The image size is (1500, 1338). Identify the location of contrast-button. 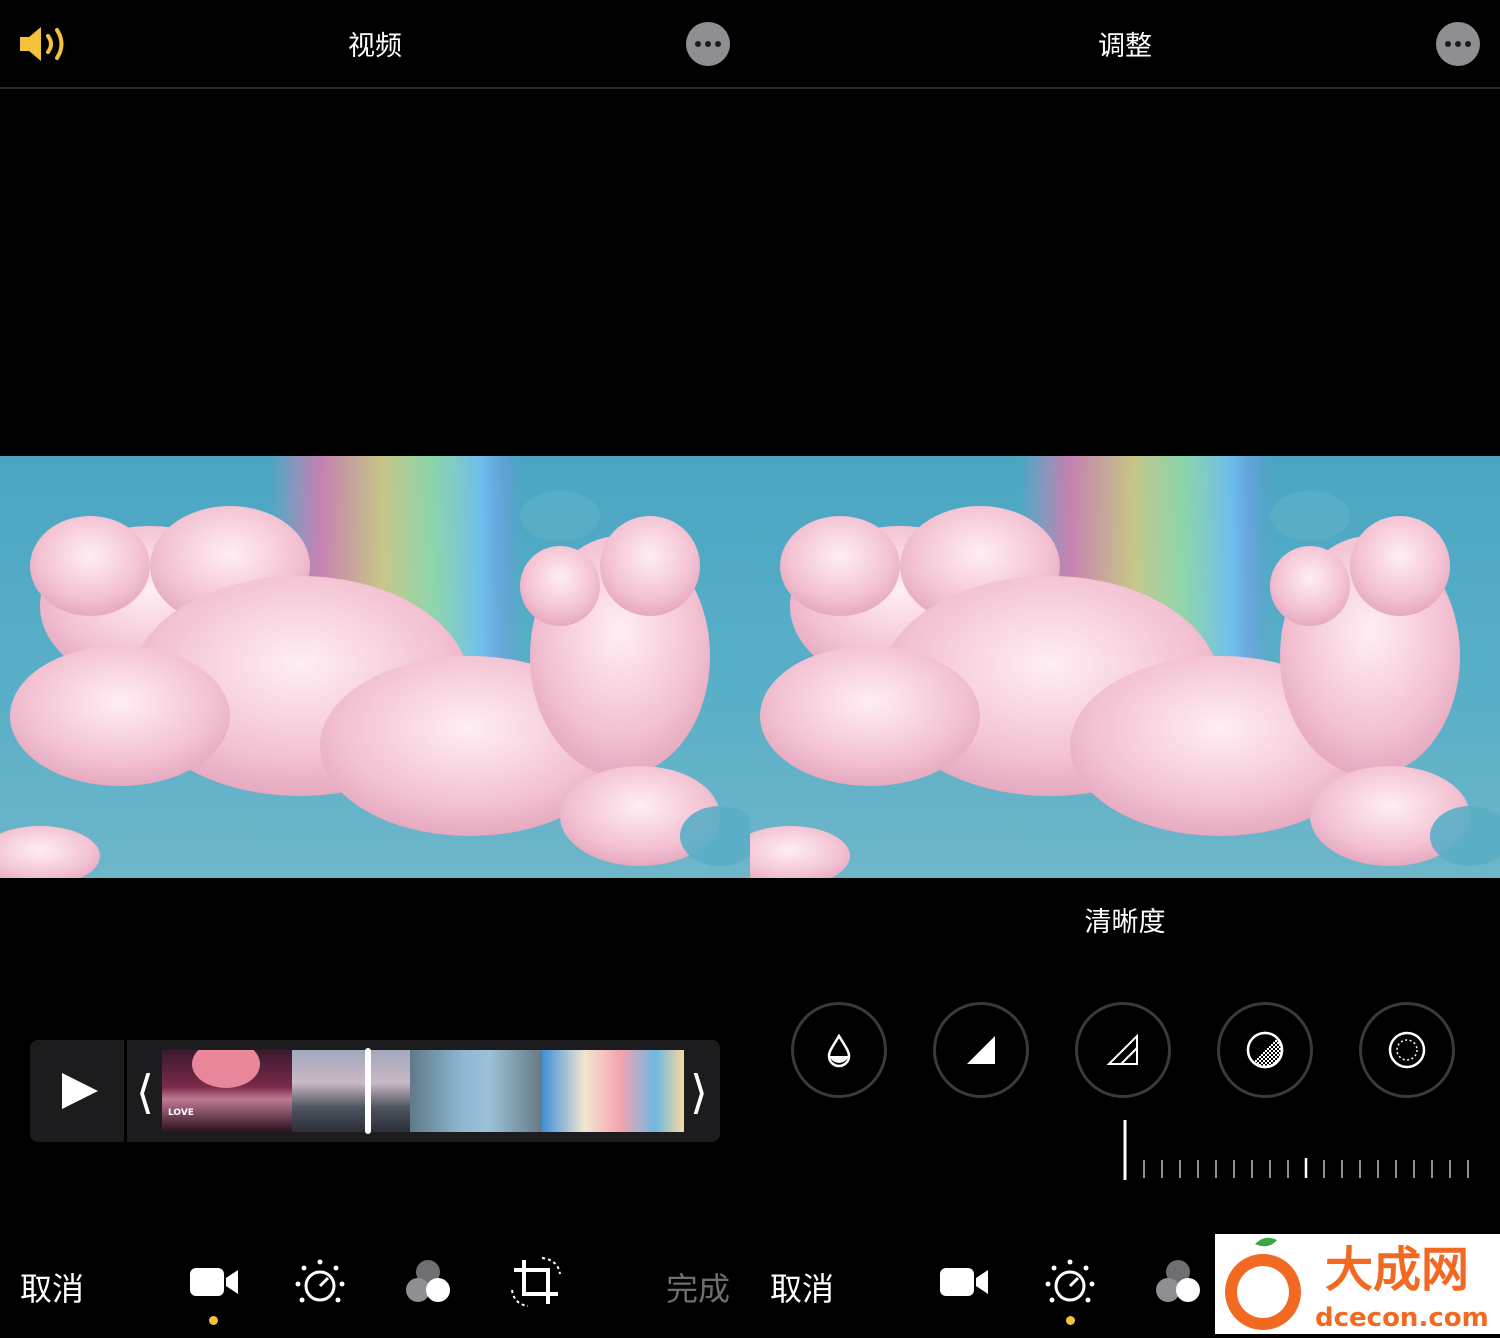
(981, 1050).